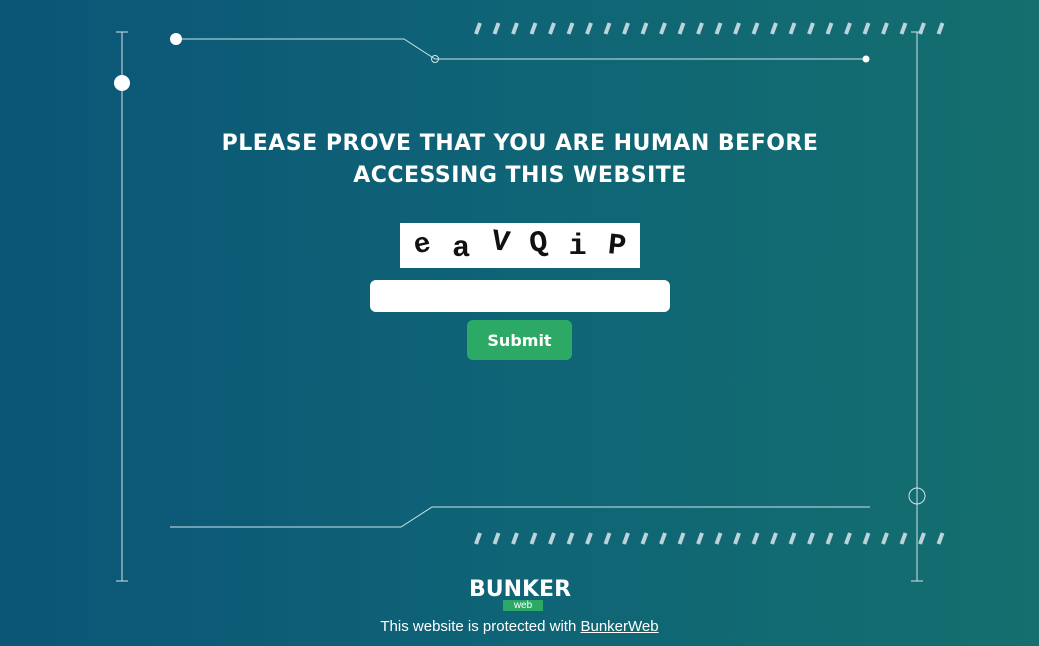  What do you see at coordinates (520, 589) in the screenshot?
I see `logo-title: BUNKER` at bounding box center [520, 589].